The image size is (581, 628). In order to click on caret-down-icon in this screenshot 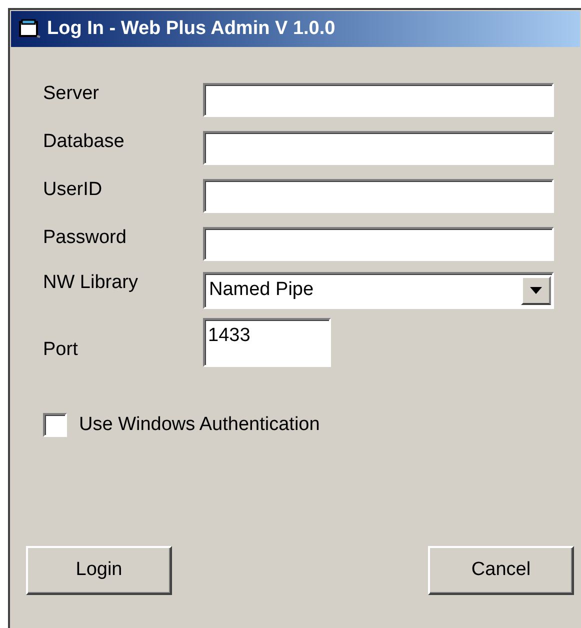, I will do `click(536, 290)`.